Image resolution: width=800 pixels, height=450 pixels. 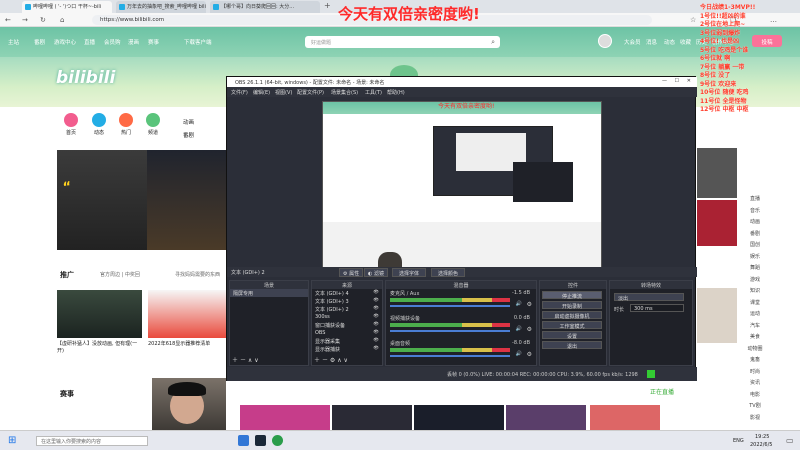 What do you see at coordinates (126, 124) in the screenshot?
I see `channel-hot: 热门` at bounding box center [126, 124].